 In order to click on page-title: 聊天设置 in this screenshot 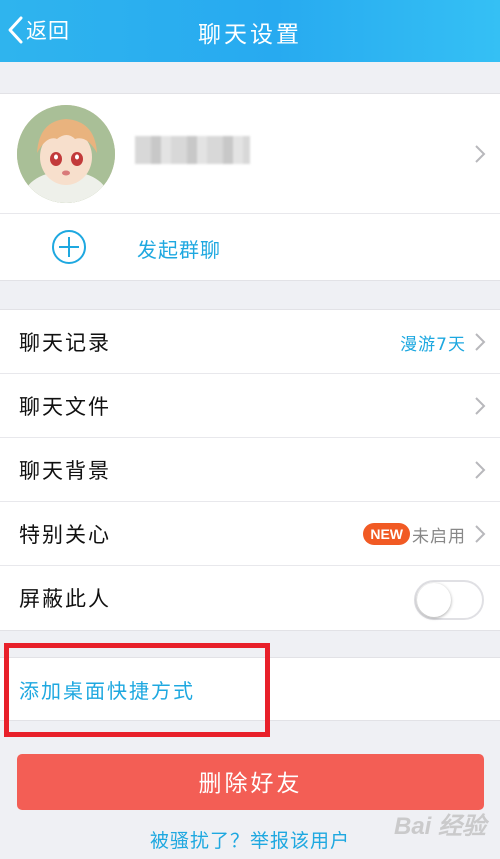, I will do `click(250, 35)`.